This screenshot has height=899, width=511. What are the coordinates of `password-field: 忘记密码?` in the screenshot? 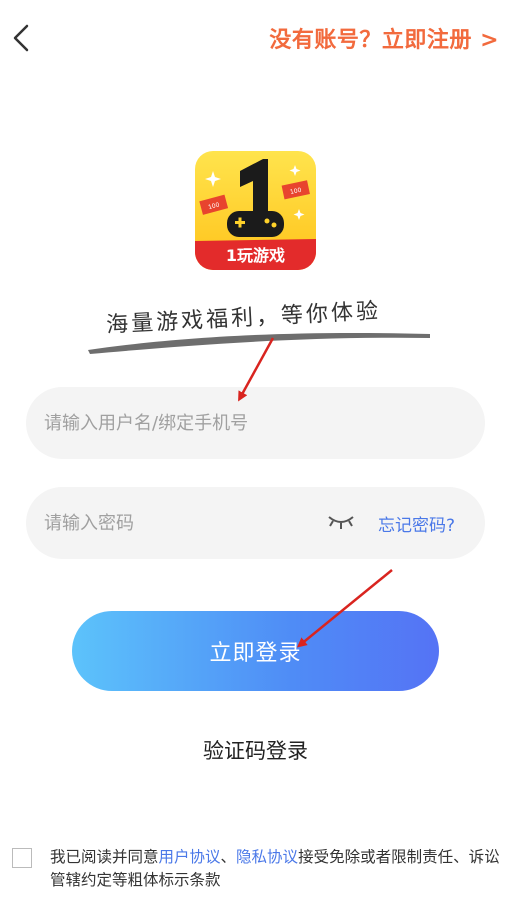 It's located at (255, 523).